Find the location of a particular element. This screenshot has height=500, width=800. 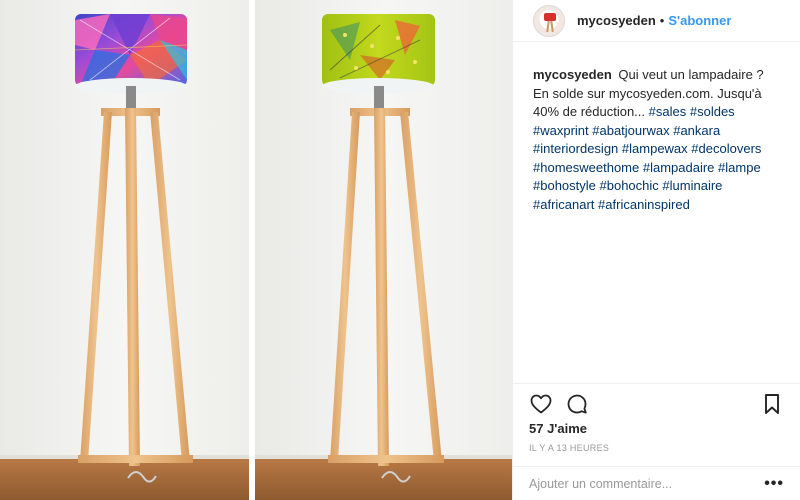

hashtag-link: #sales is located at coordinates (668, 111).